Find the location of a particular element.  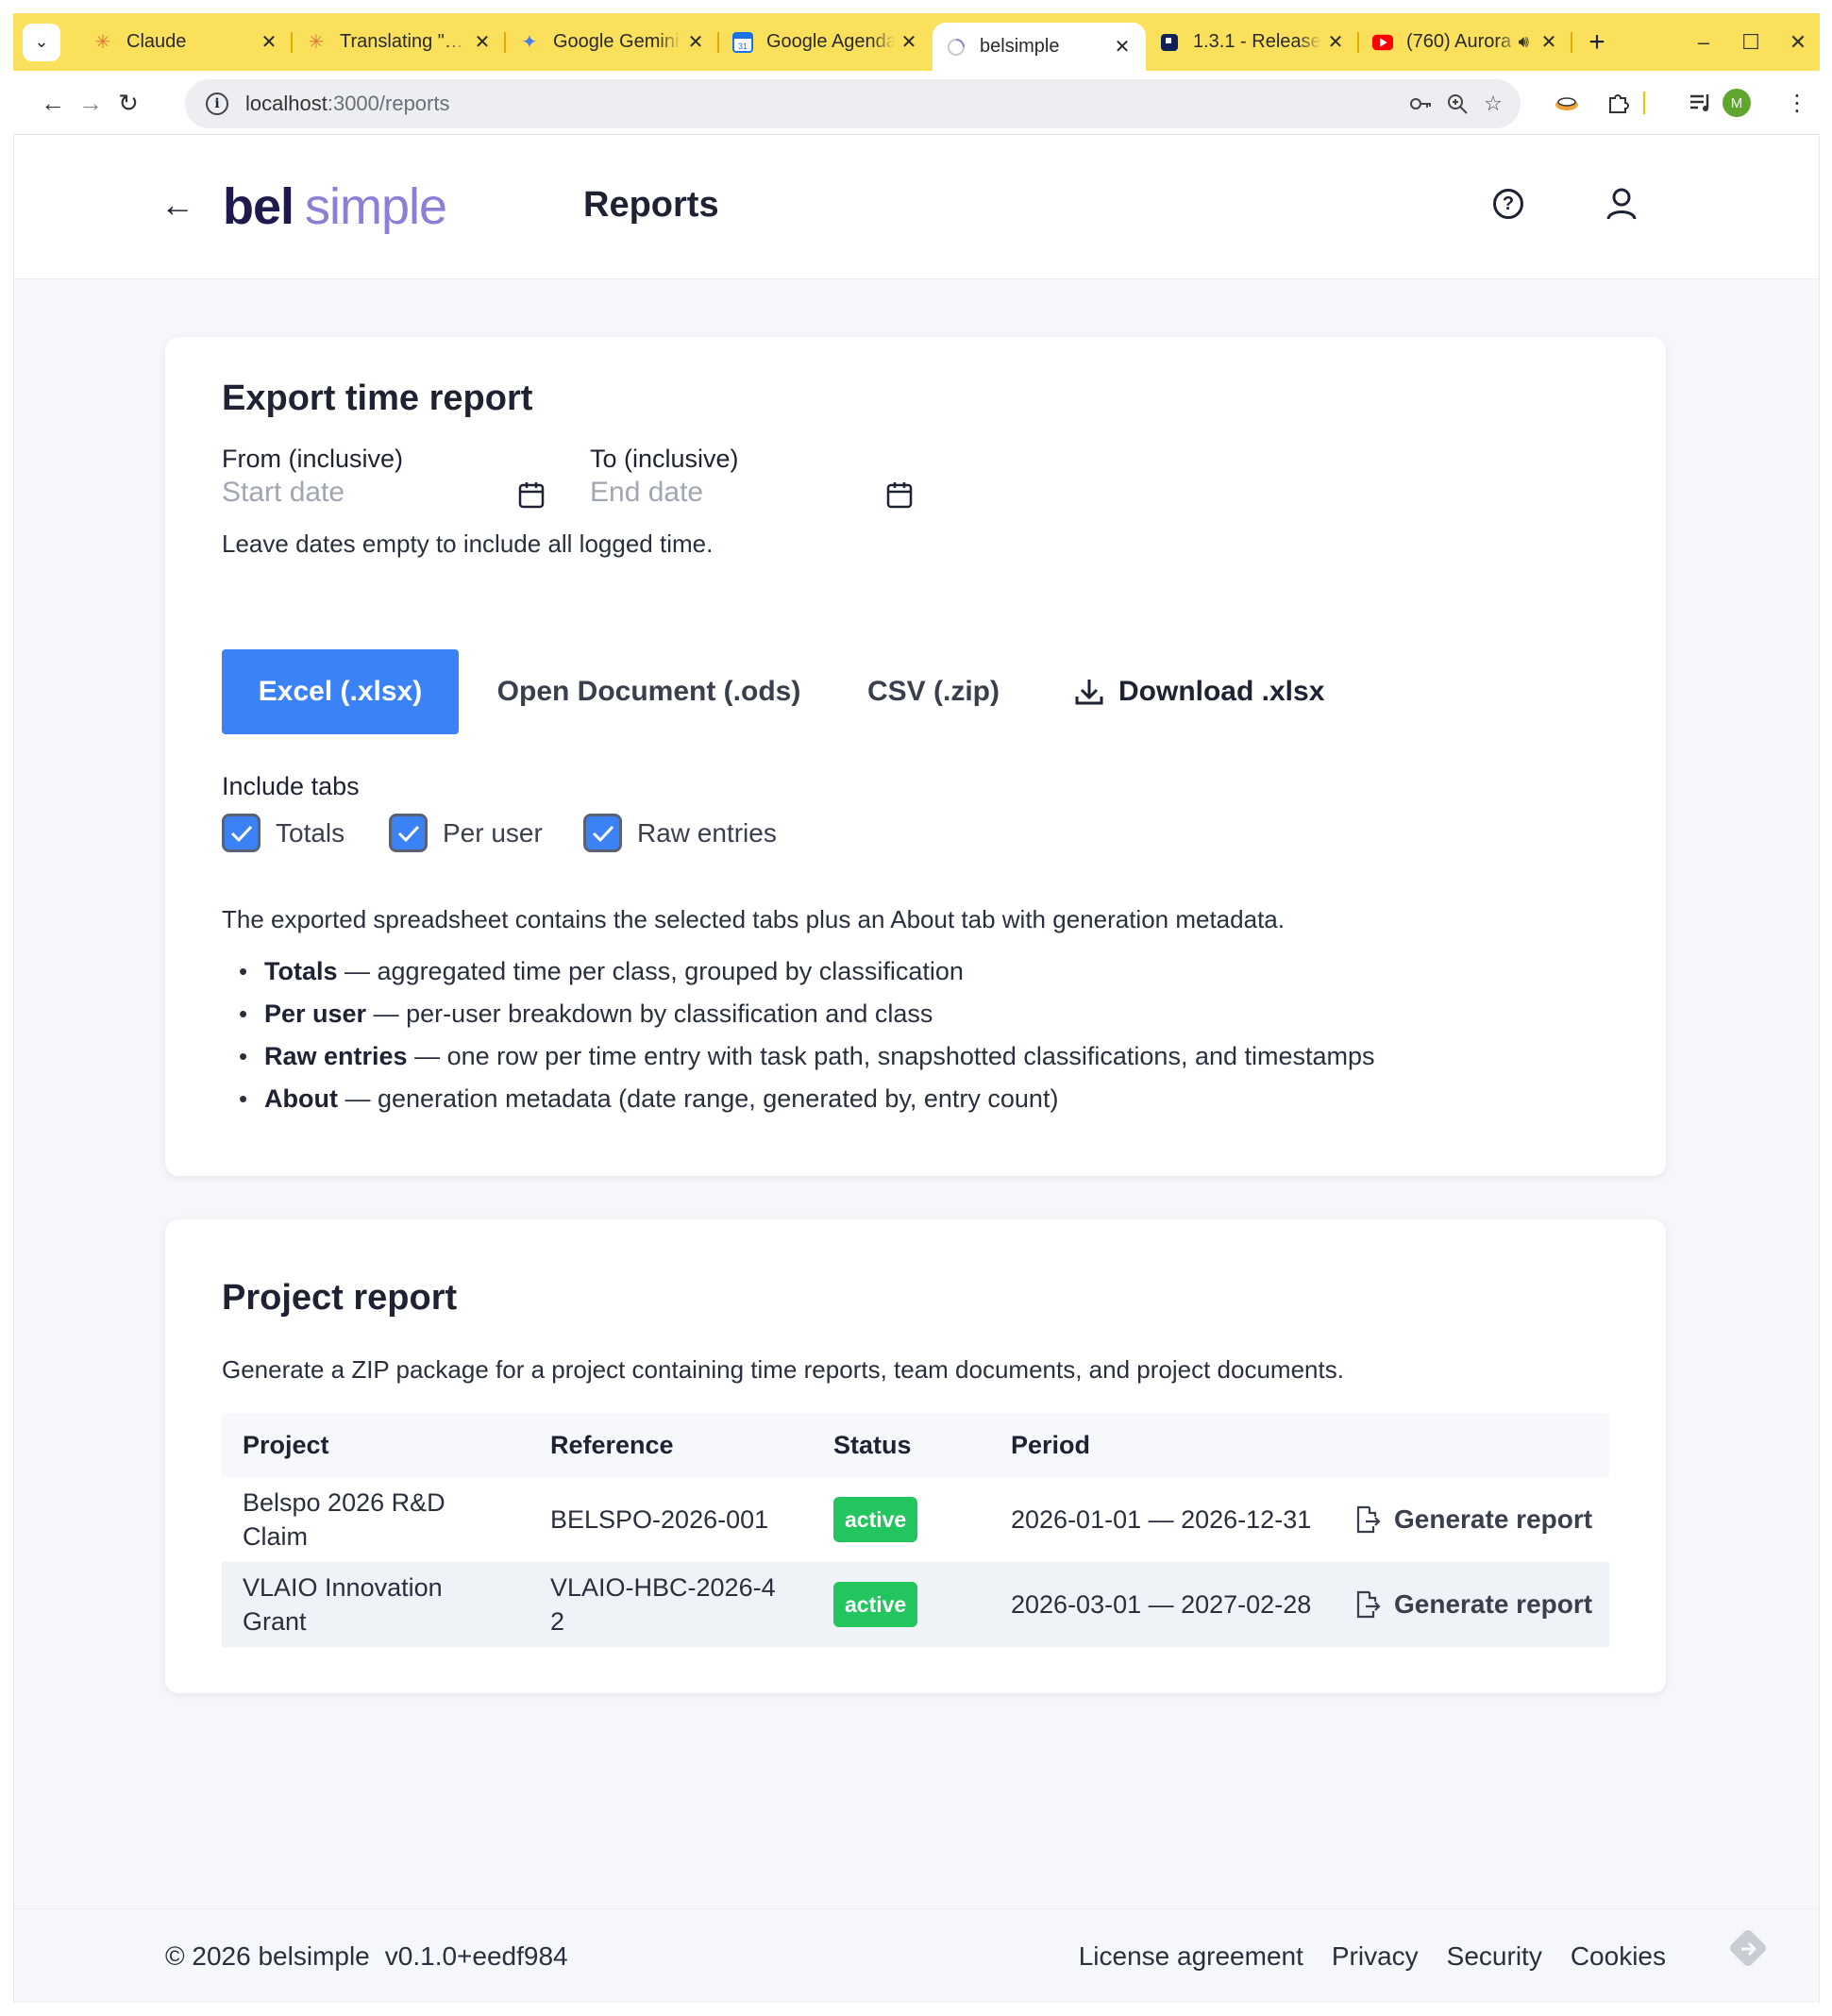

format-ods-button: Open Document (.ods) is located at coordinates (649, 691).